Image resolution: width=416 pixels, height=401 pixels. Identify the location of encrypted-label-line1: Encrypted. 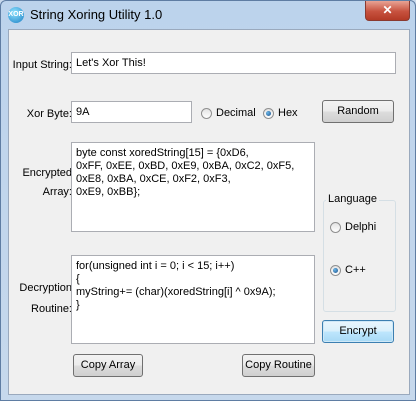
(47, 173).